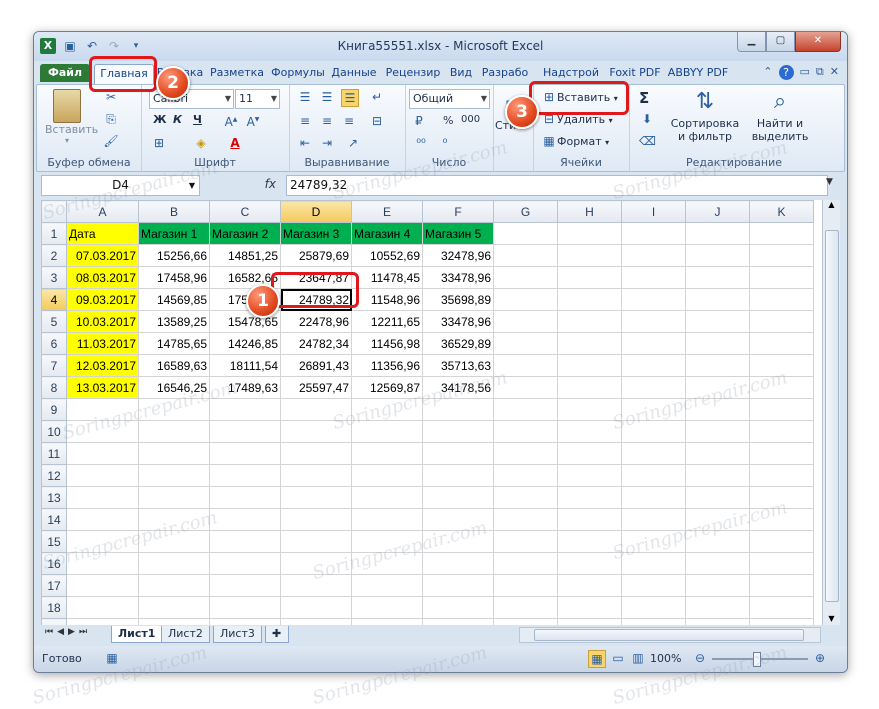 This screenshot has width=879, height=709. I want to click on cell-f11, so click(458, 453).